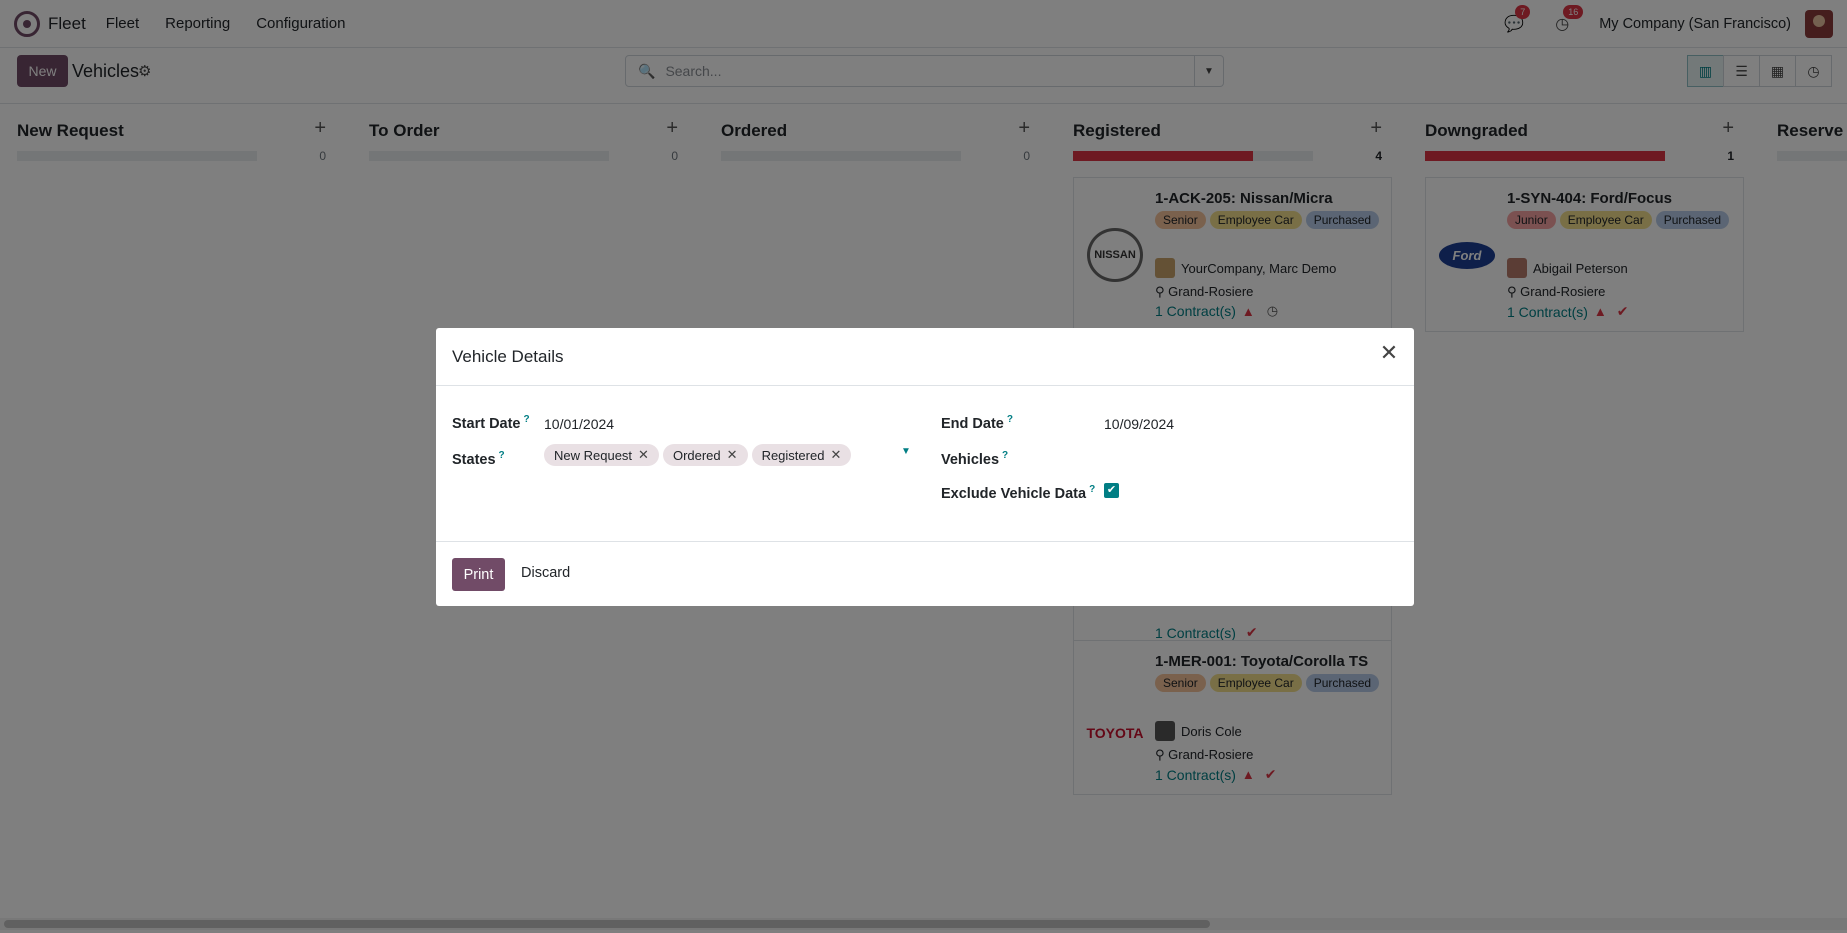 The image size is (1847, 933). I want to click on exclude-vehicle-data-label: Exclude Vehicle Data?, so click(1018, 493).